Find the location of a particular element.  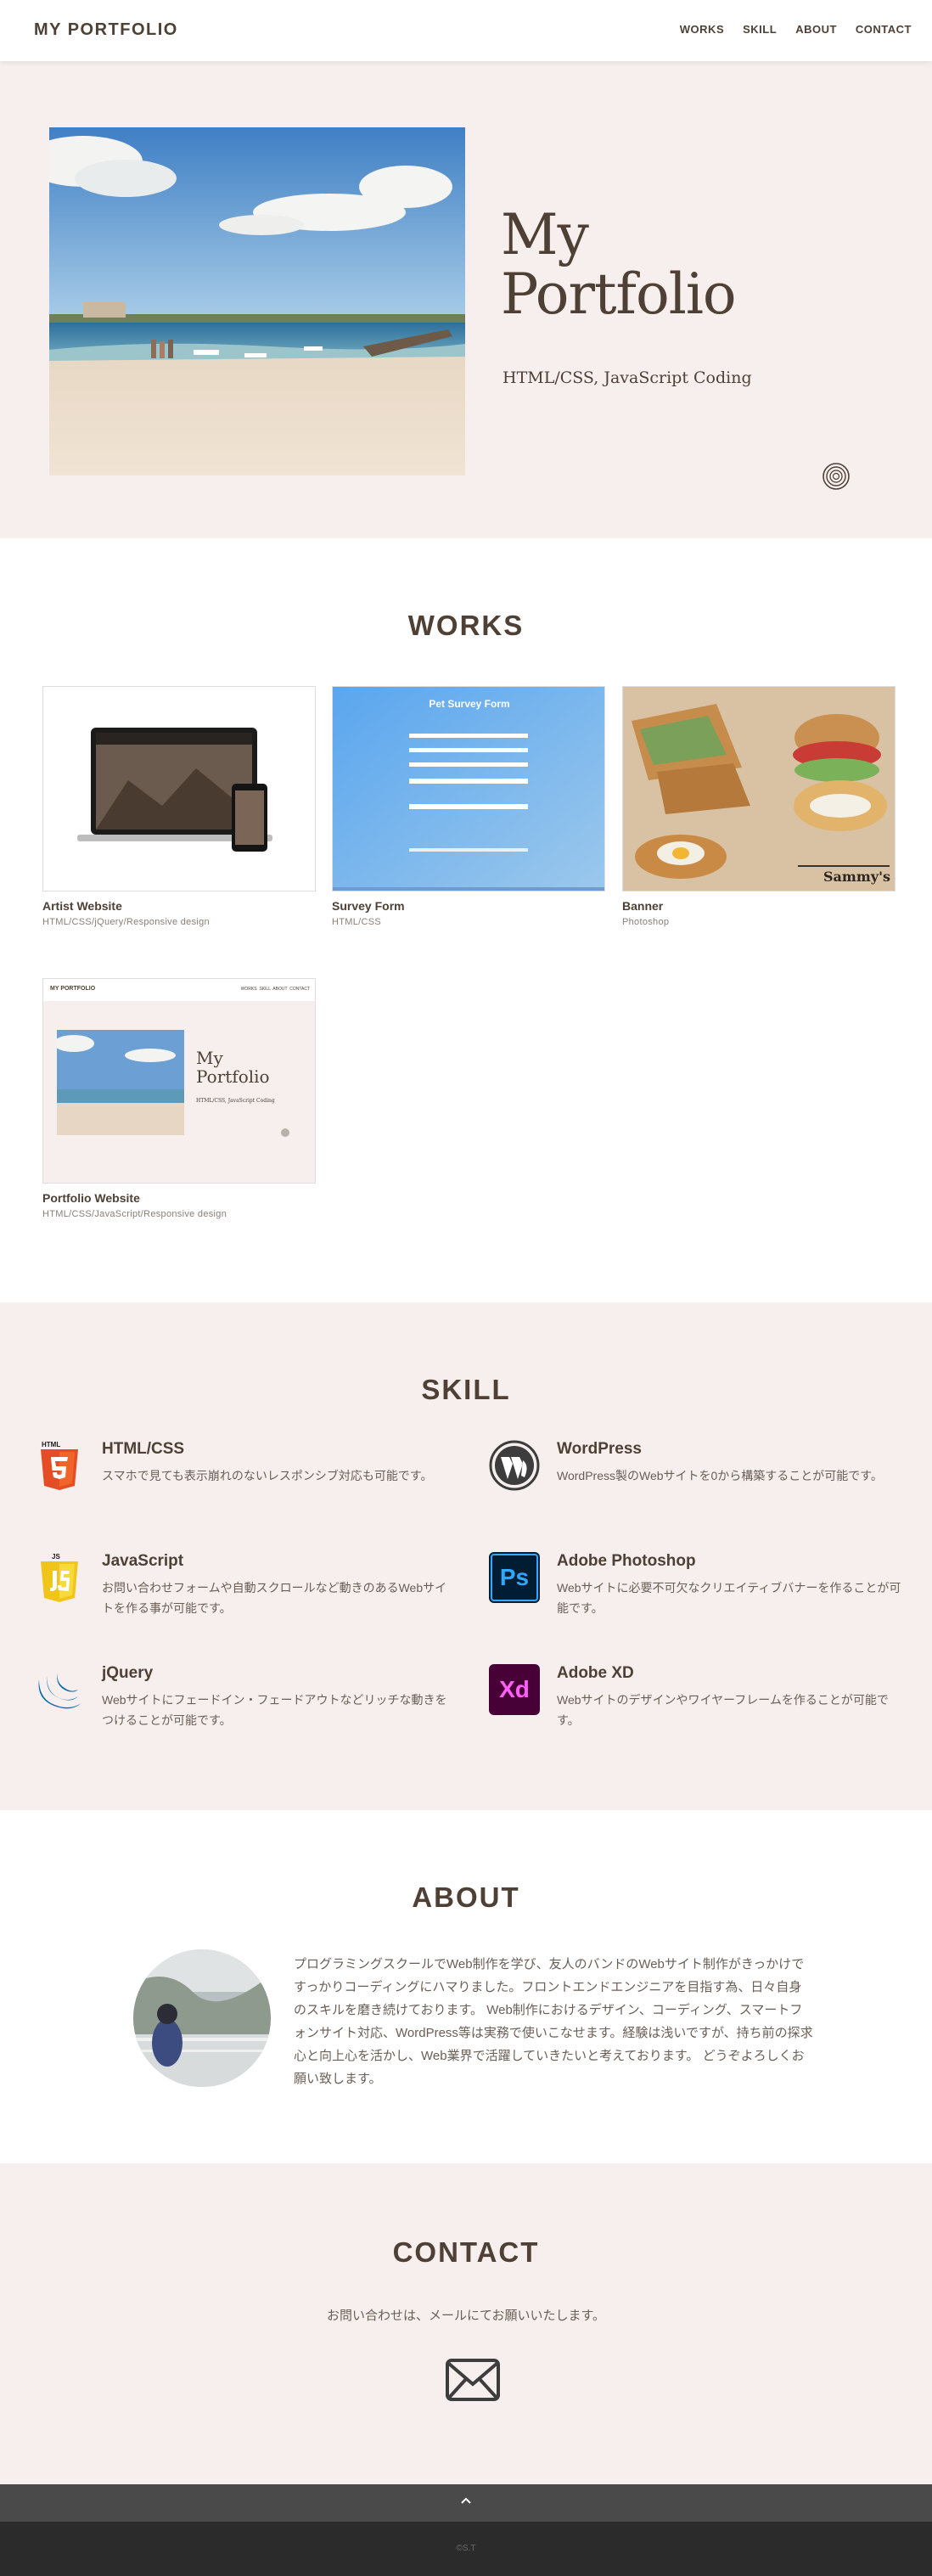

jquery-icon is located at coordinates (59, 1689).